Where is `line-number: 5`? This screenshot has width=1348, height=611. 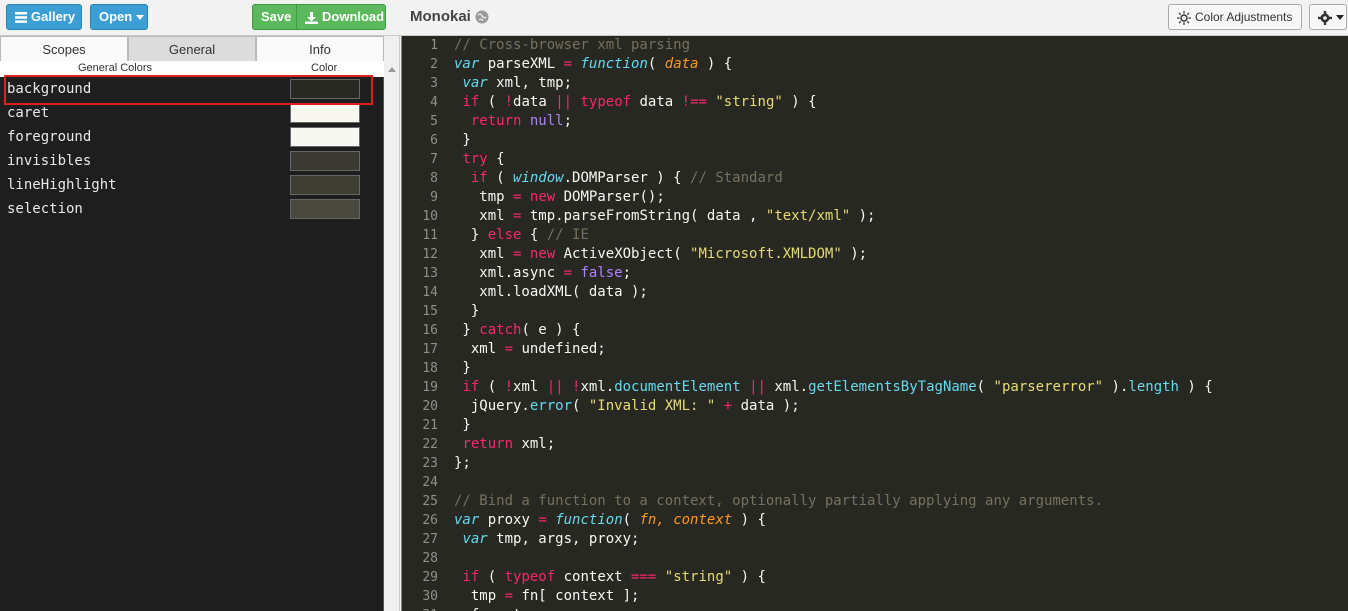 line-number: 5 is located at coordinates (434, 121).